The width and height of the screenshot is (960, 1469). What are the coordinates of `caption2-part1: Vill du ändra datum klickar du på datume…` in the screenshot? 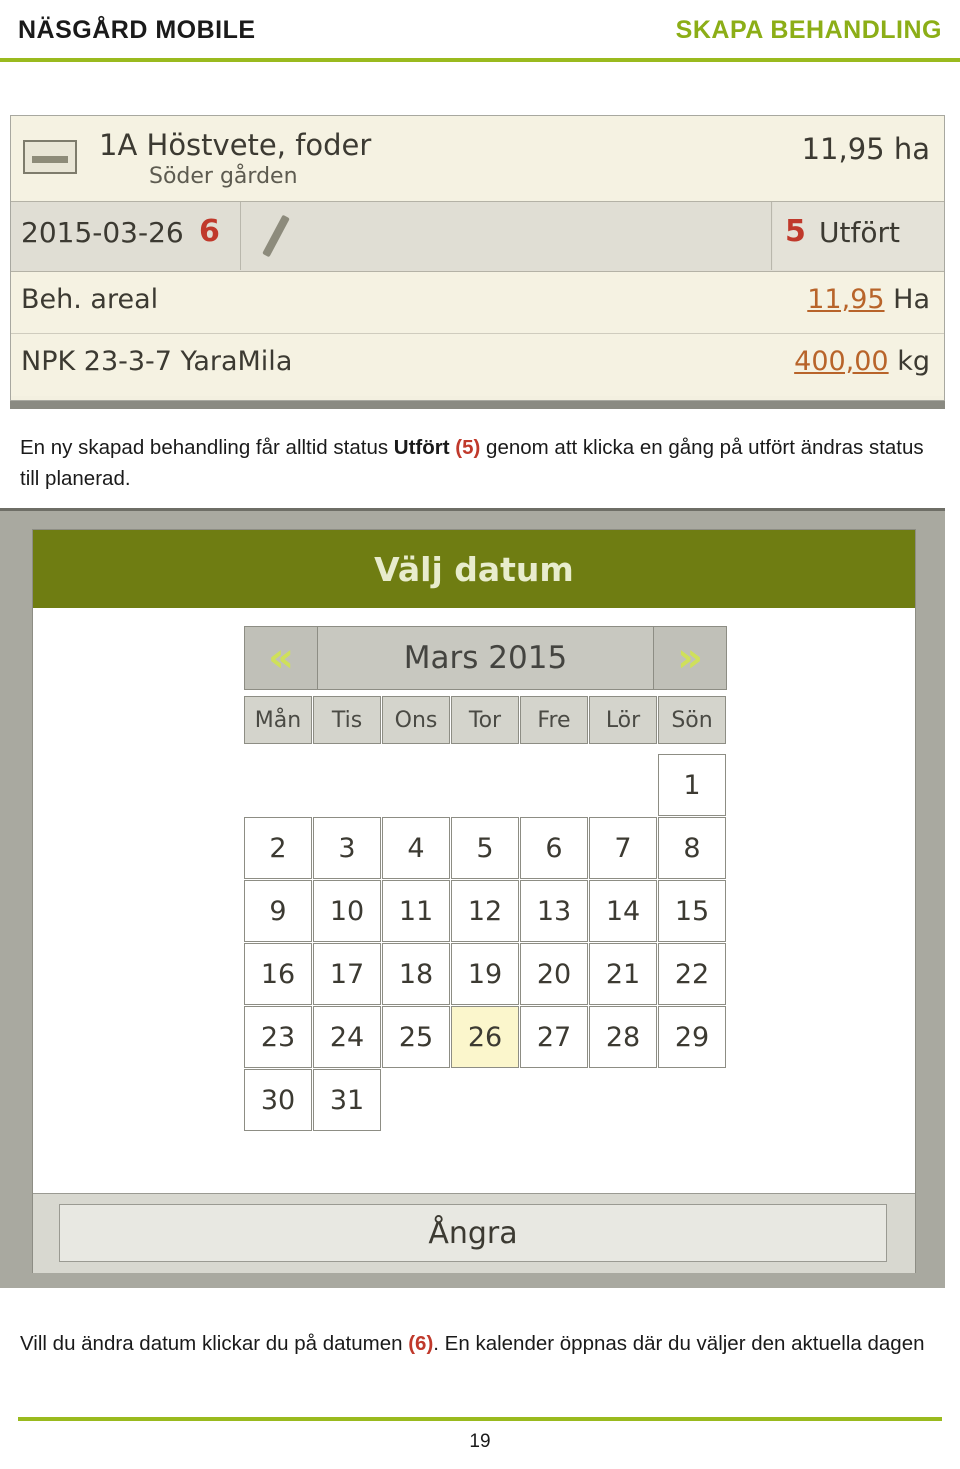 It's located at (214, 1343).